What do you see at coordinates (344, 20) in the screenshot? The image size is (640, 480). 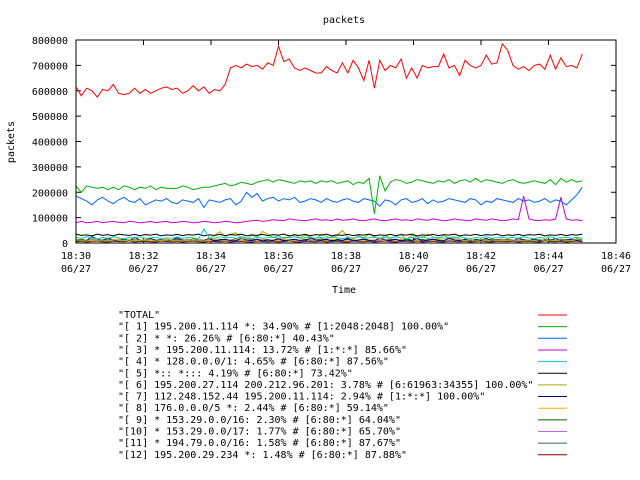 I see `chart-title: packets` at bounding box center [344, 20].